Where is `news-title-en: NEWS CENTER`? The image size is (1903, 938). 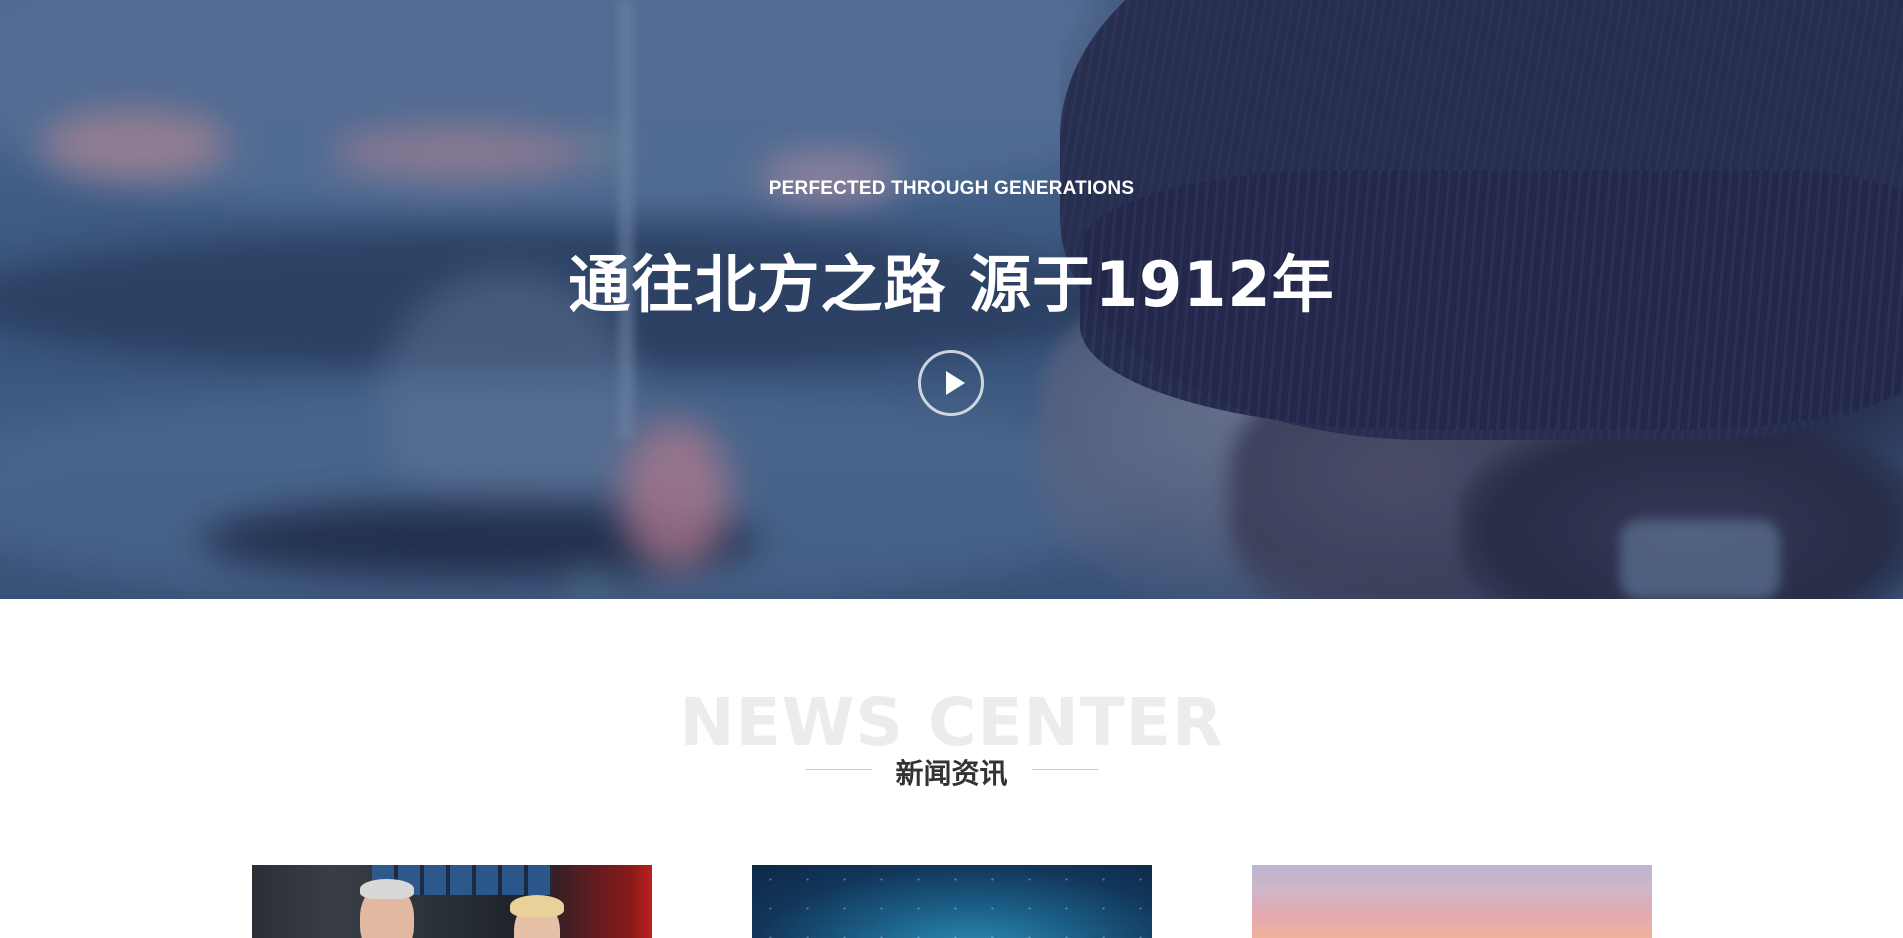
news-title-en: NEWS CENTER is located at coordinates (951, 722).